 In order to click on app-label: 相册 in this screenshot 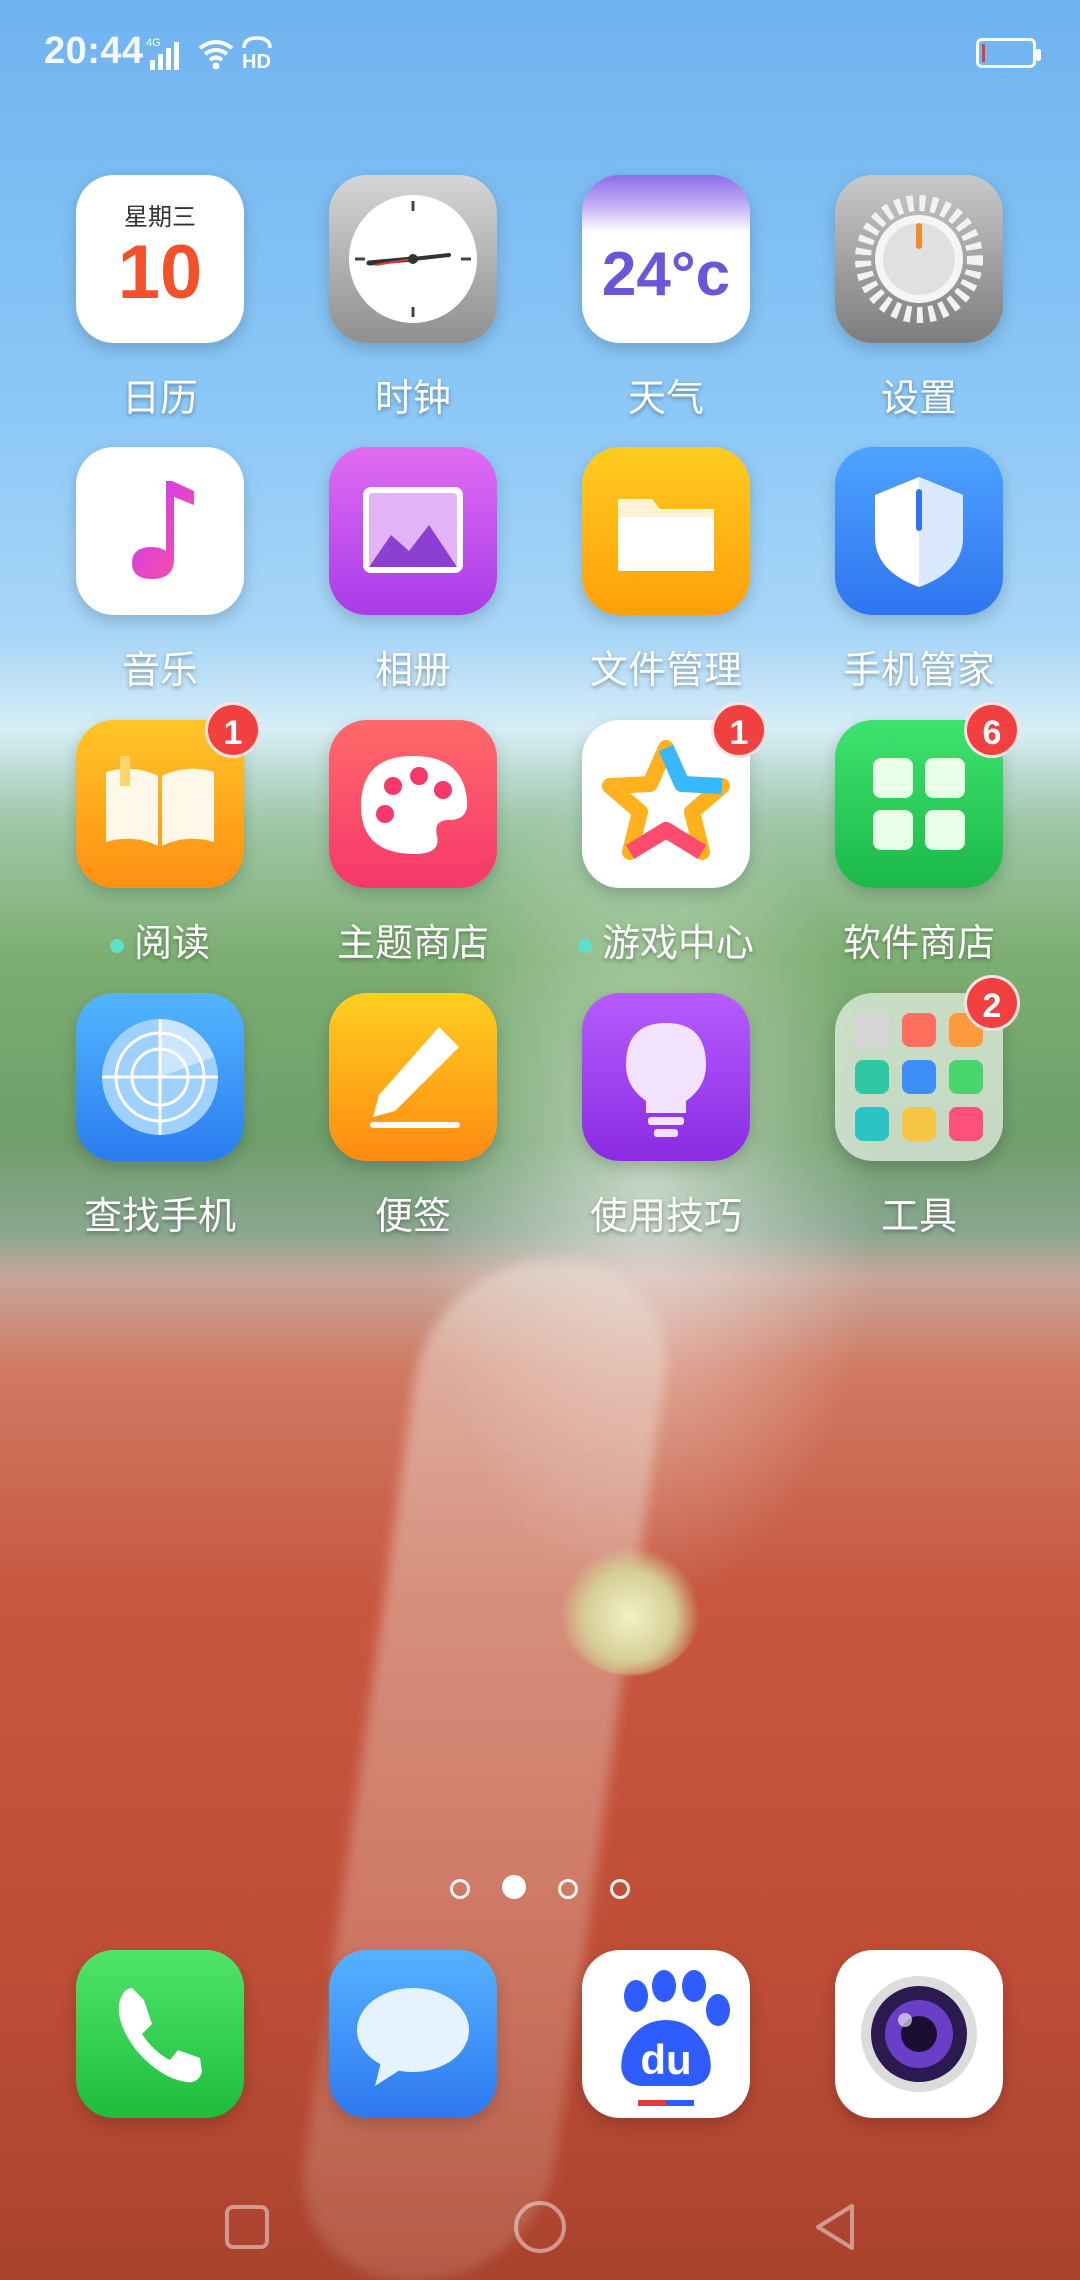, I will do `click(412, 670)`.